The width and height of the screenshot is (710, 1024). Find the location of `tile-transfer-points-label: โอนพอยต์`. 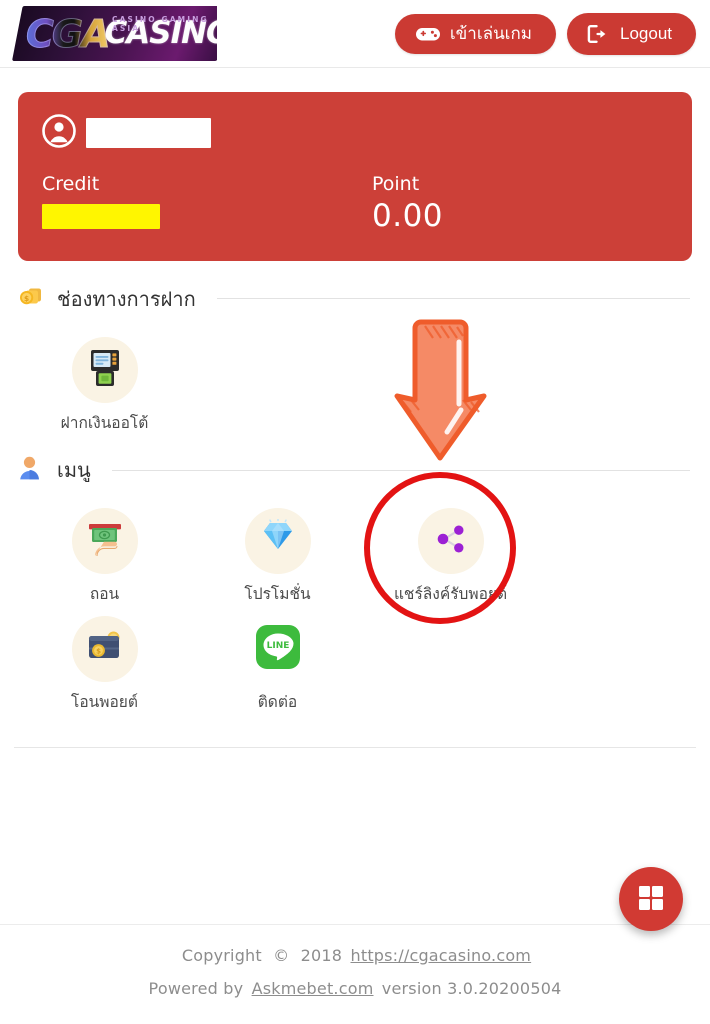

tile-transfer-points-label: โอนพอยต์ is located at coordinates (104, 701).